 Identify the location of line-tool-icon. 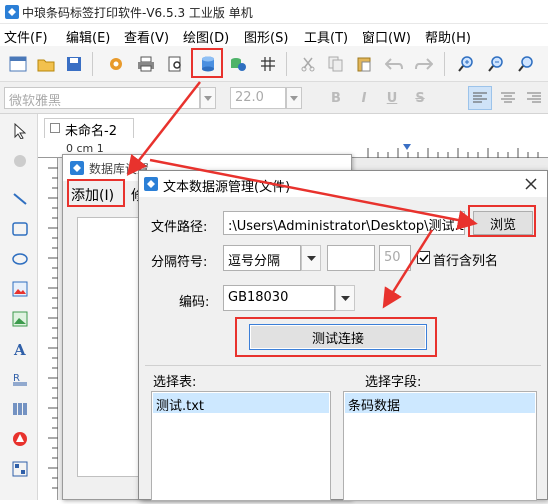
(20, 199).